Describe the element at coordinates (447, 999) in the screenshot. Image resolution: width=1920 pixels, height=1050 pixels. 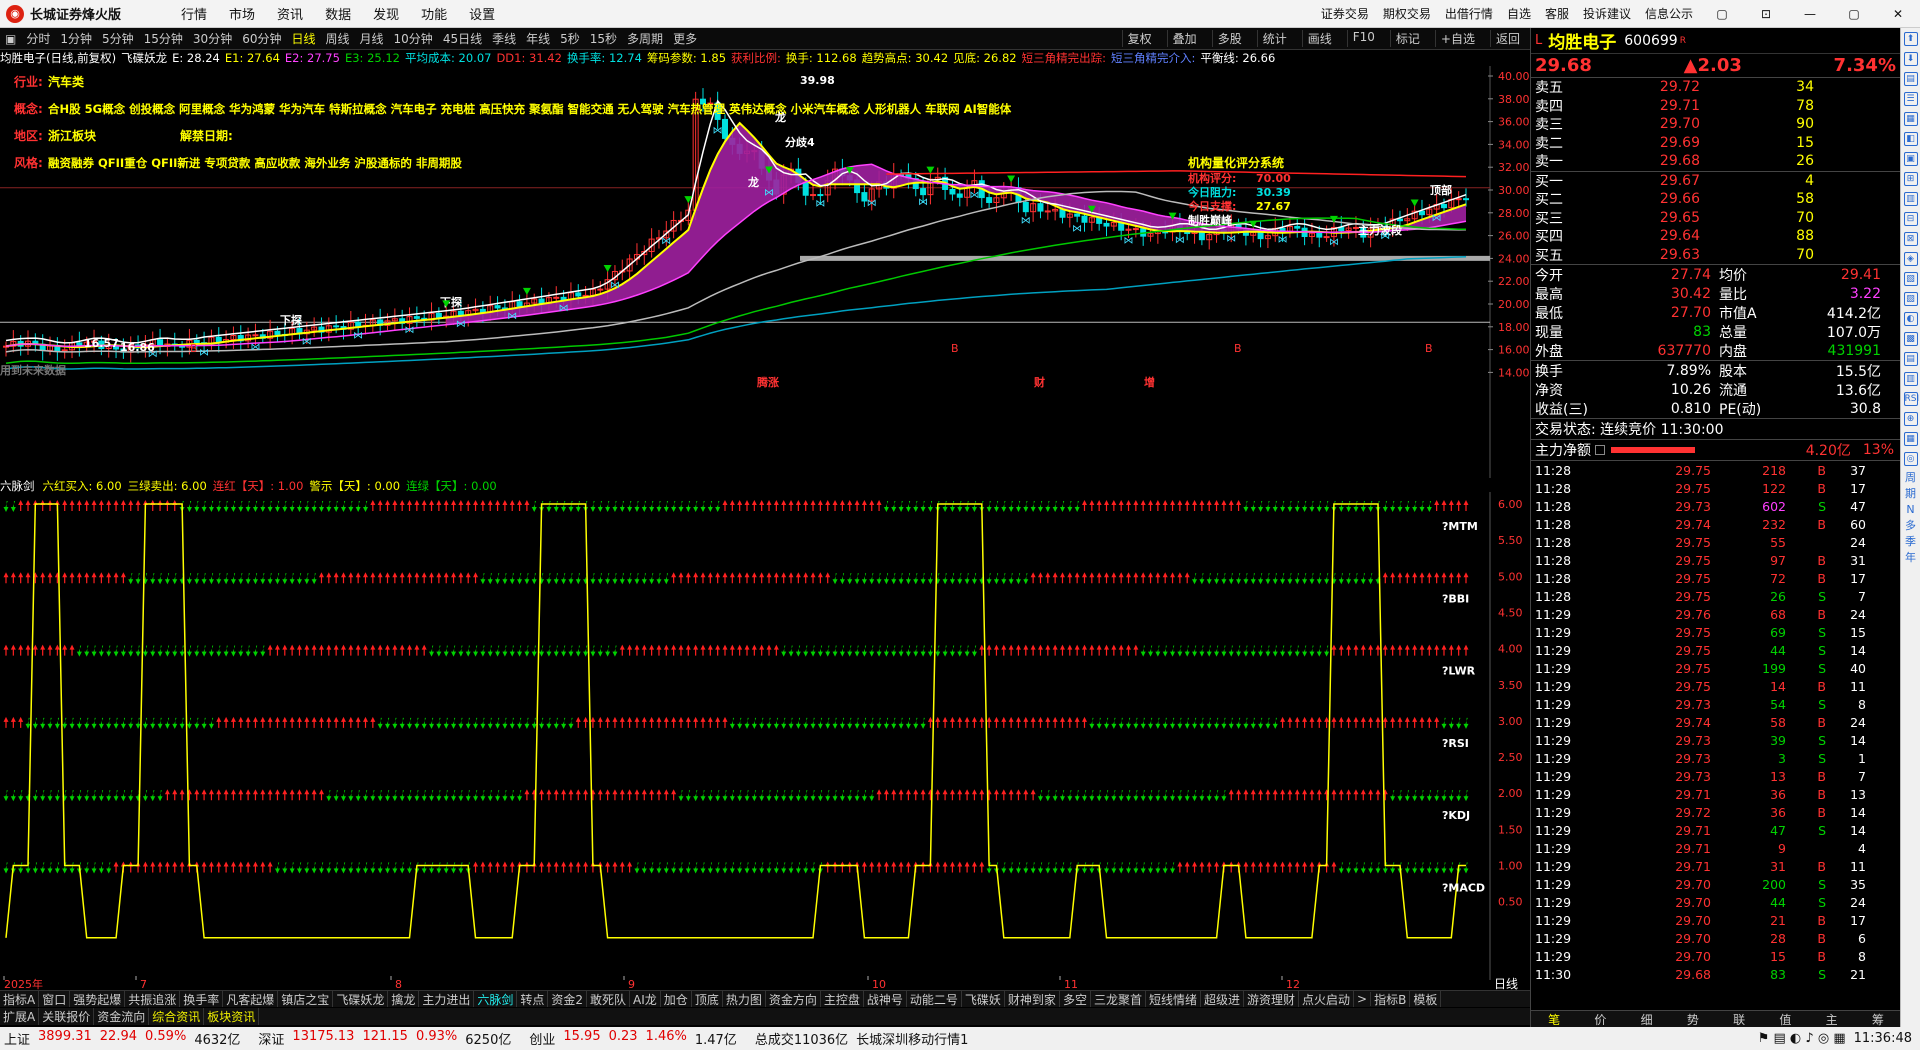
I see `indicator-tab: 主力进出` at that location.